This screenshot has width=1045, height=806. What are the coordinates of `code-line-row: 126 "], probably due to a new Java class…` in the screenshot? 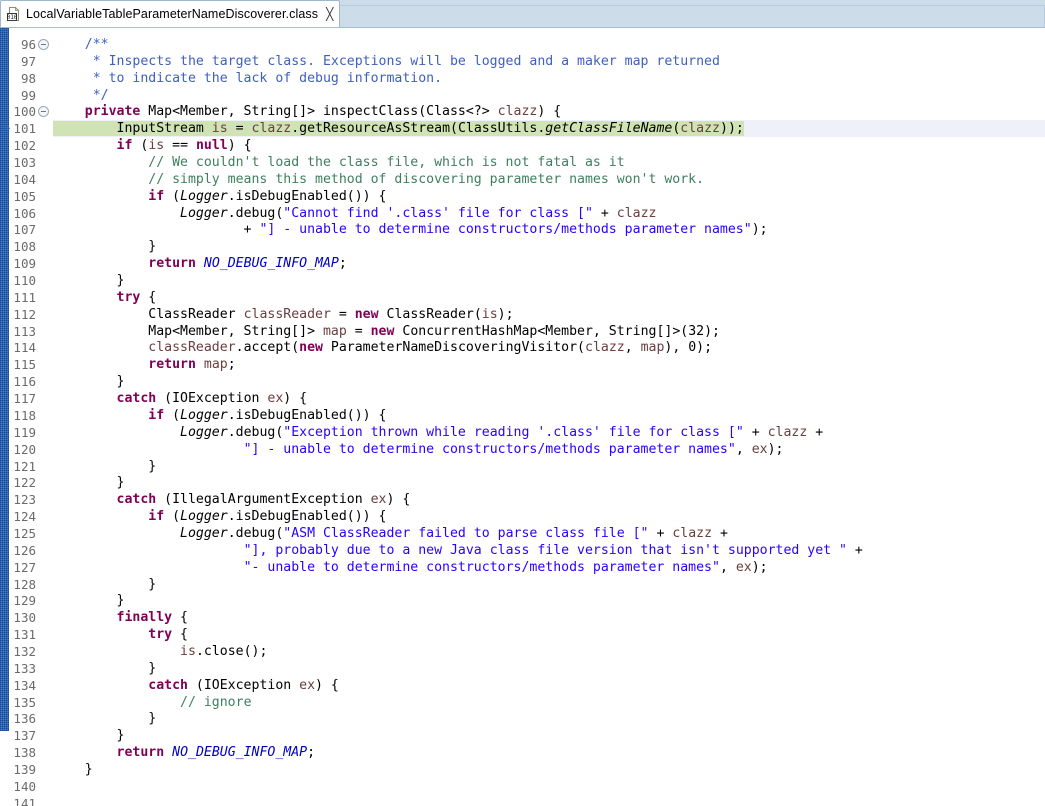 It's located at (522, 550).